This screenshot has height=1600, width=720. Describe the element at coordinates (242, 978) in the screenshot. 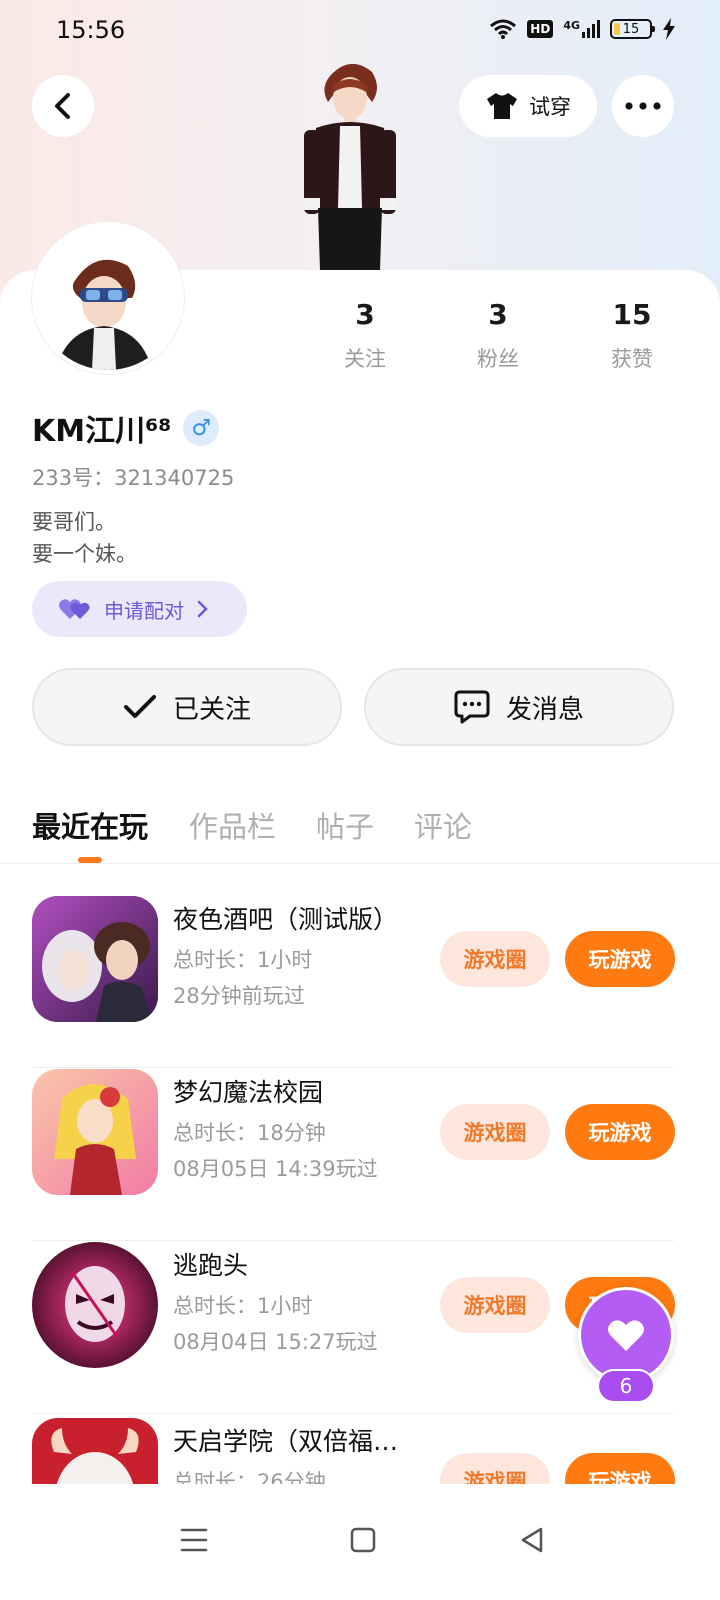

I see `game-meta: 总时长：1小时 28分钟前玩过` at that location.